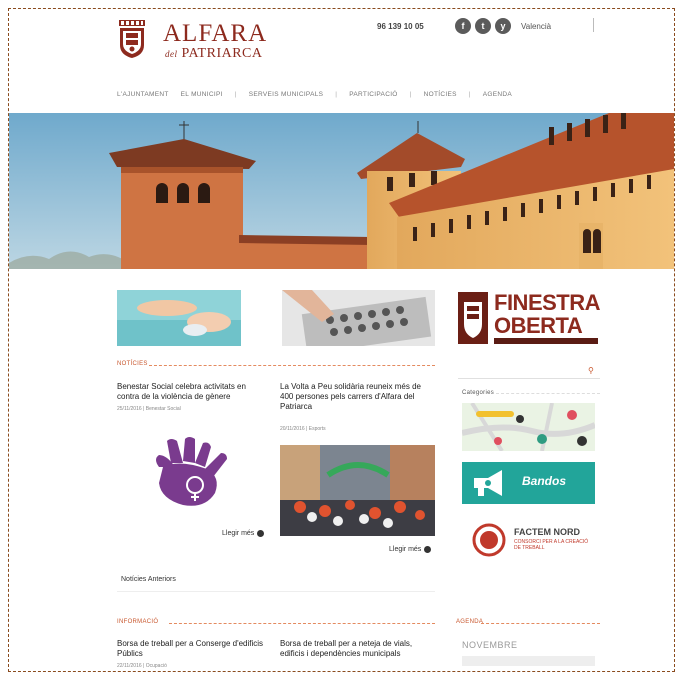 The height and width of the screenshot is (675, 681). I want to click on news-date-2: 20/11/2016, so click(292, 429).